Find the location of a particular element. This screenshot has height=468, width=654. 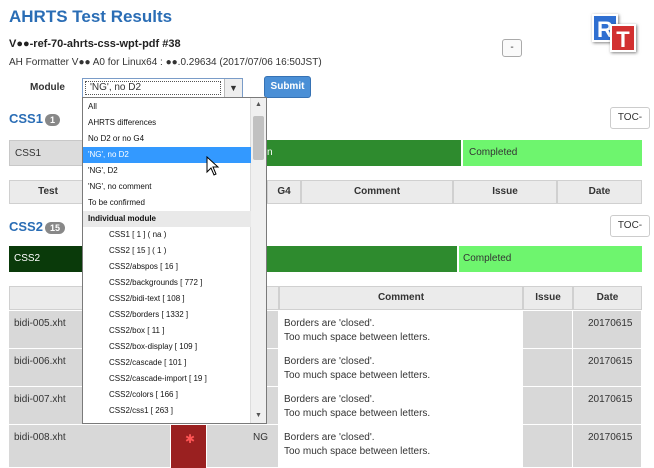

dropdown-option: CSS2 [ 15 ] ( 1 ) is located at coordinates (167, 251).